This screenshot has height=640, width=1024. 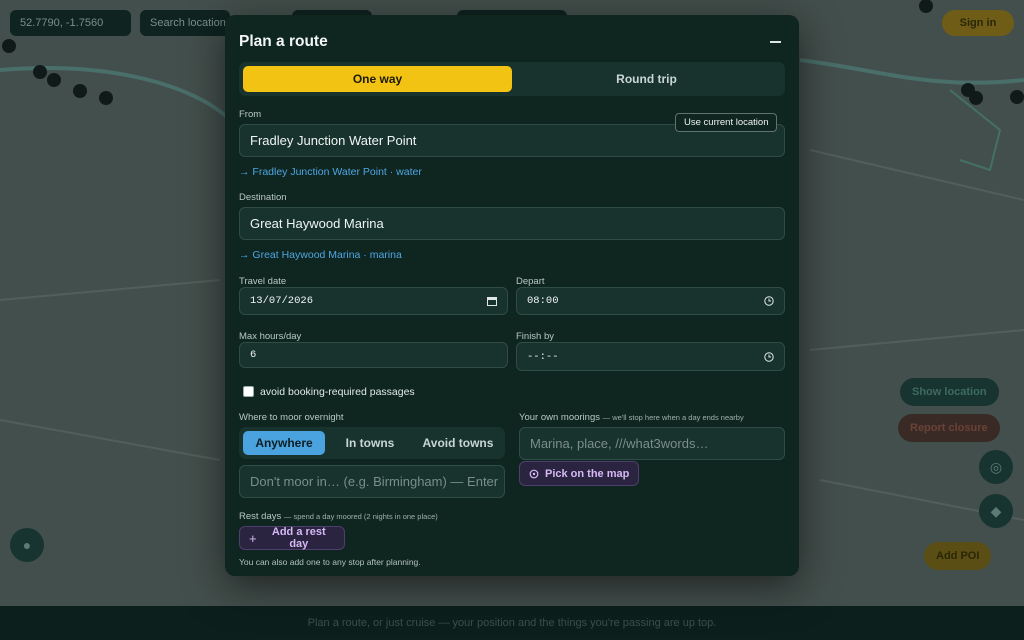 I want to click on minimize-icon, so click(x=776, y=41).